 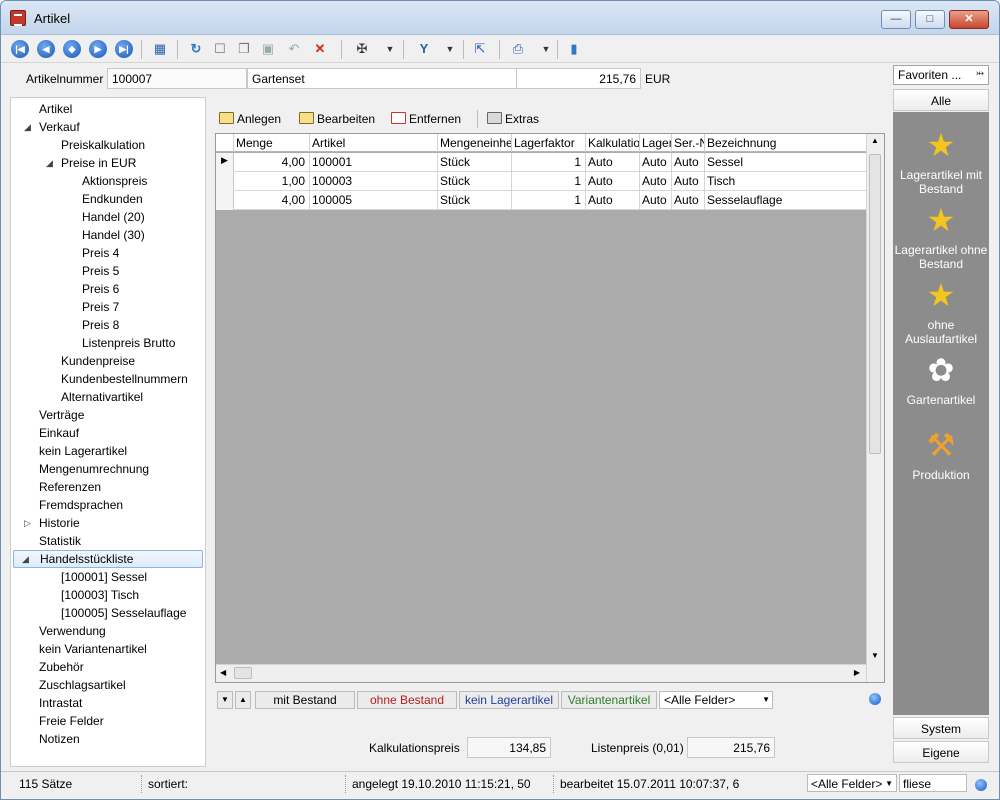 I want to click on tree-item: Preis 5, so click(x=100, y=271).